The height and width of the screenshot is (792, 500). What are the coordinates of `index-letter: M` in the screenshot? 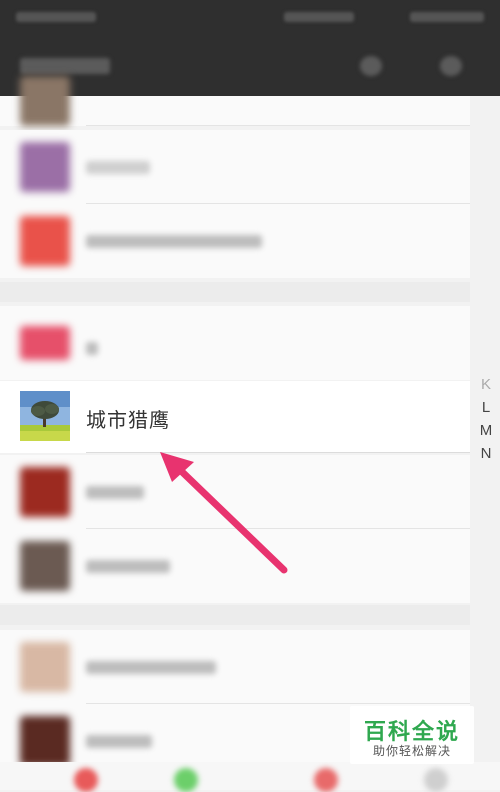 It's located at (486, 430).